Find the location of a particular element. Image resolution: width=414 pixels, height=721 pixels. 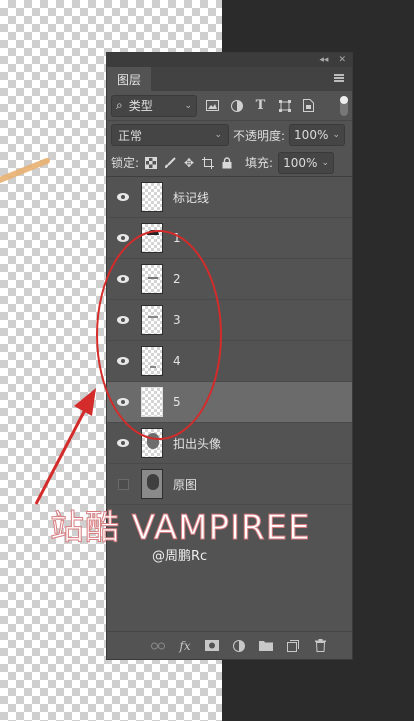

lock-move-icon: ✥ is located at coordinates (189, 163).